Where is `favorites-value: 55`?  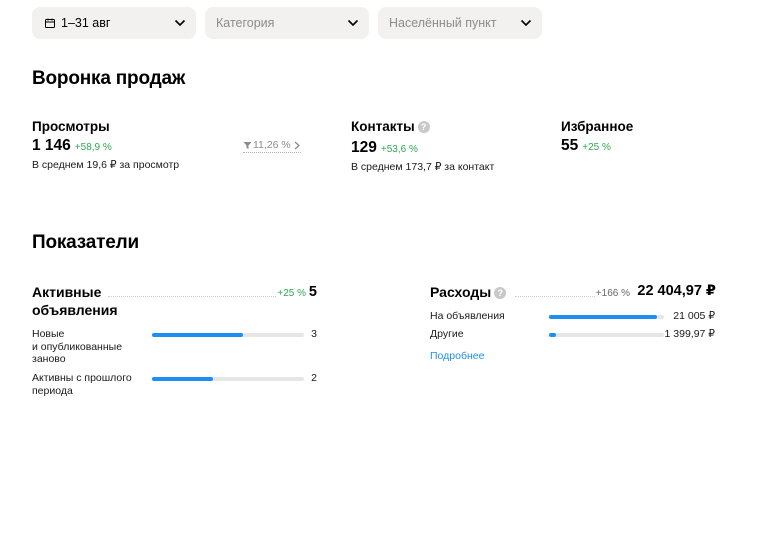 favorites-value: 55 is located at coordinates (570, 145).